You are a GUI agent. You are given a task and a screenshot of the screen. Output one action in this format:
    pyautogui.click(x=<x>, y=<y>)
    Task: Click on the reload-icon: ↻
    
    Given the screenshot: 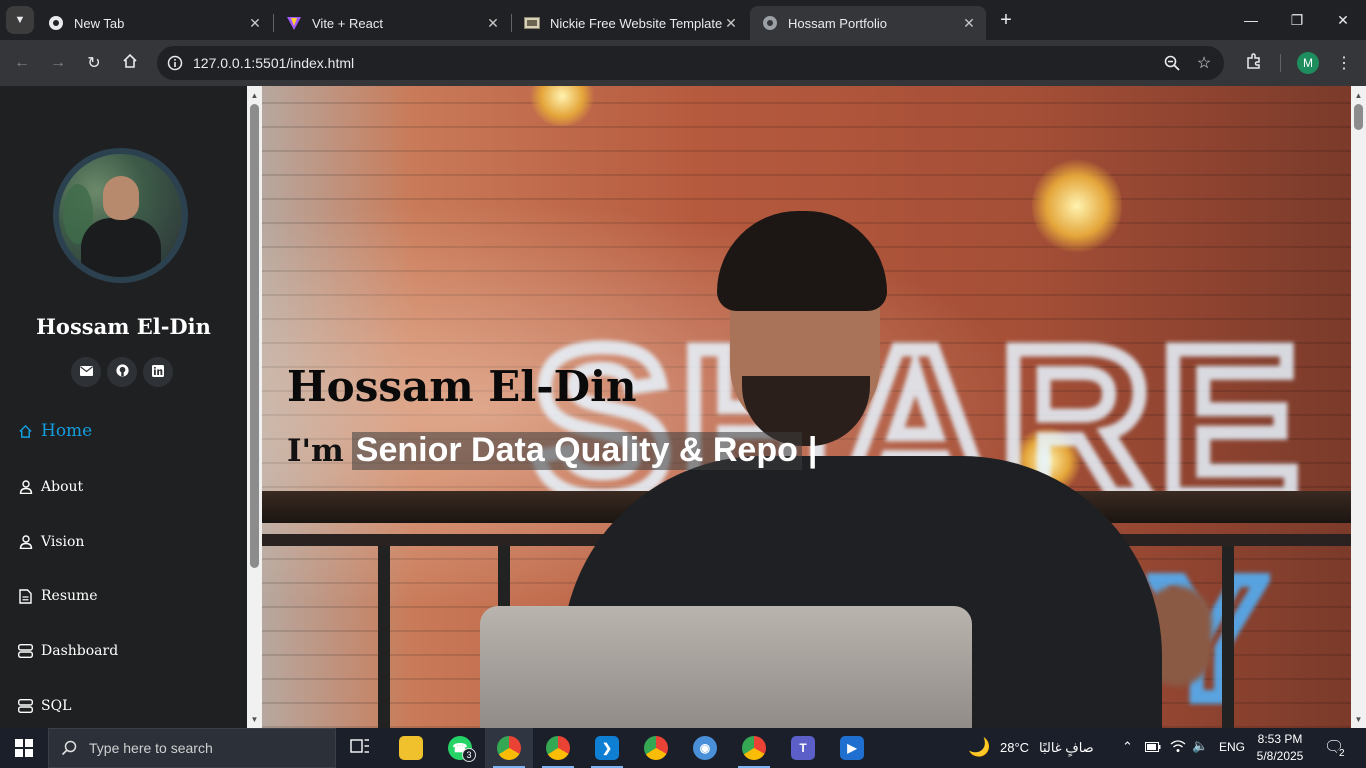 What is the action you would take?
    pyautogui.click(x=94, y=63)
    